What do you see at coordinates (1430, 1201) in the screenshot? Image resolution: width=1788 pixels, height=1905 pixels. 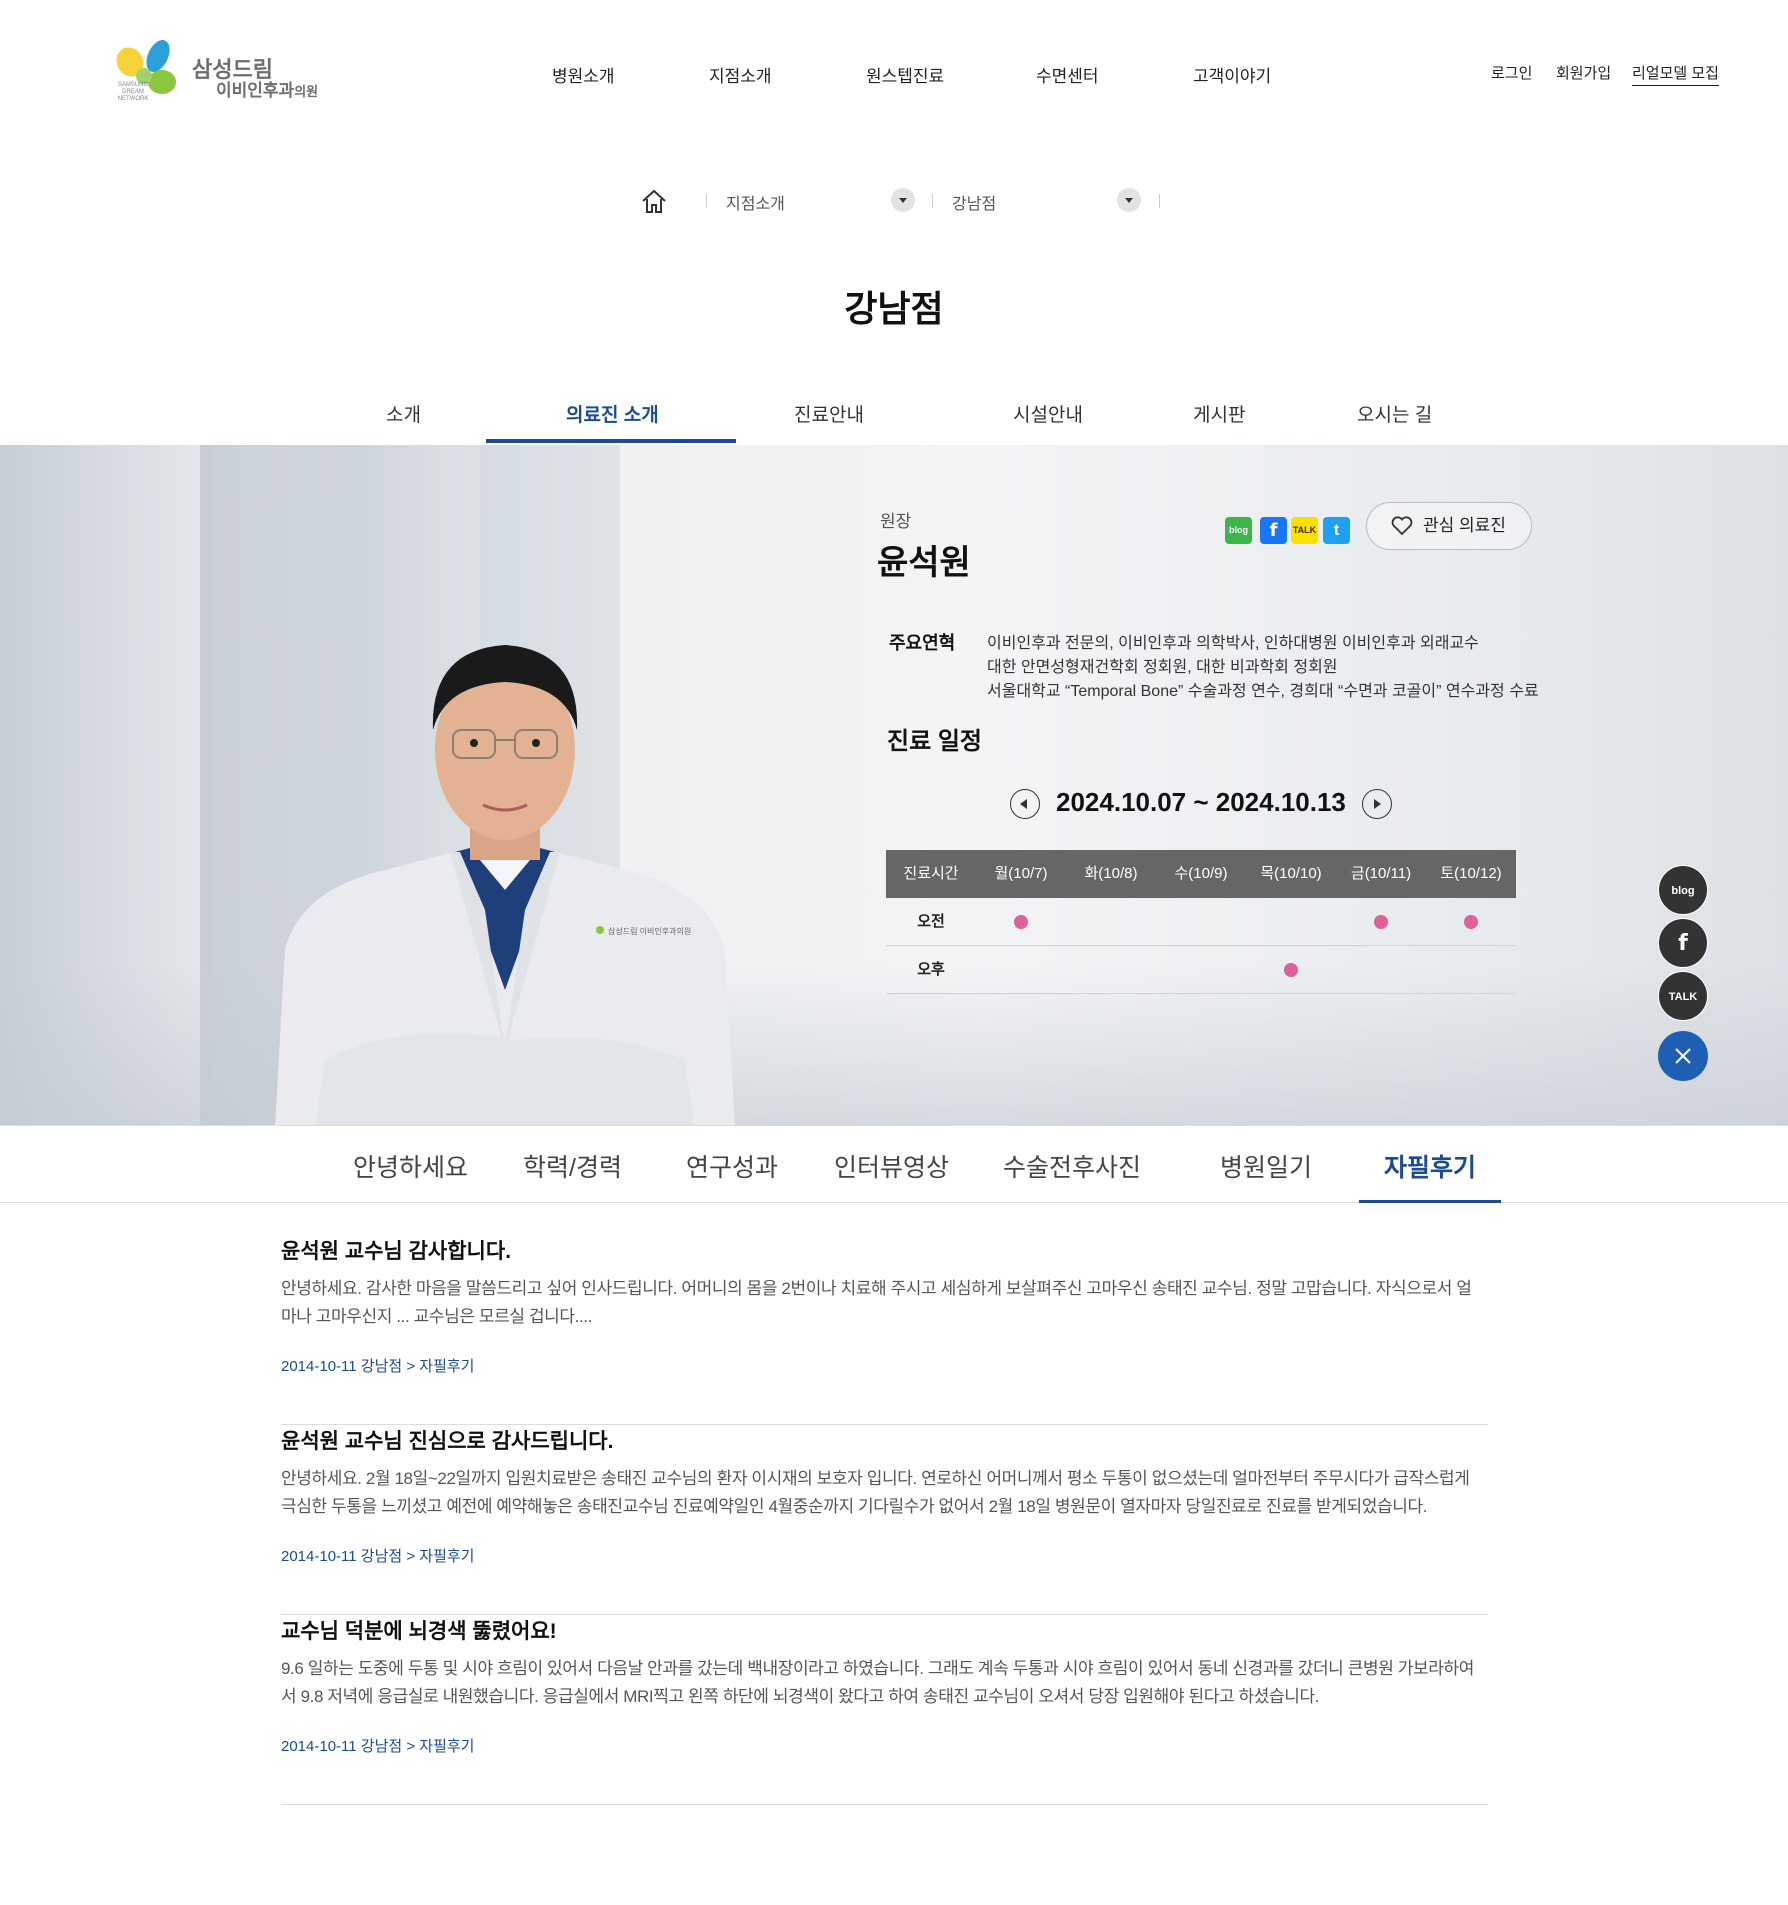 I see `active-subtab-indicator` at bounding box center [1430, 1201].